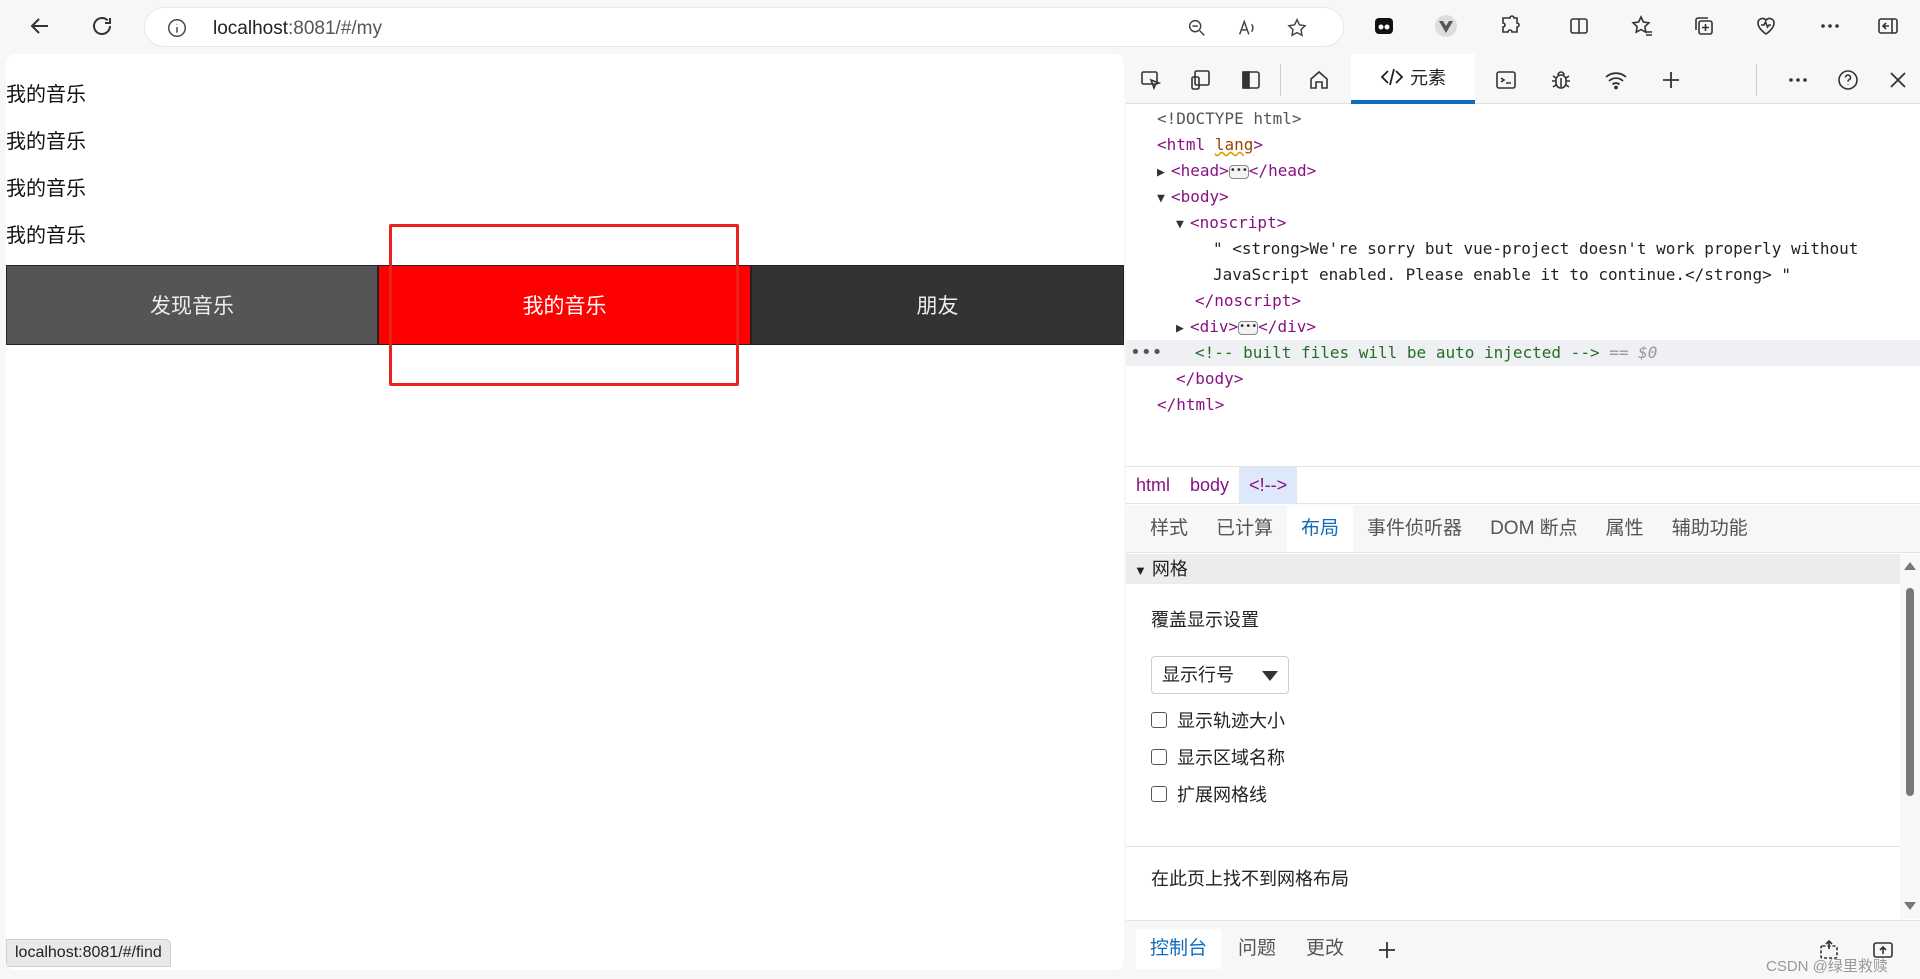  I want to click on dom-node-body: ▼ <body>, so click(1523, 197).